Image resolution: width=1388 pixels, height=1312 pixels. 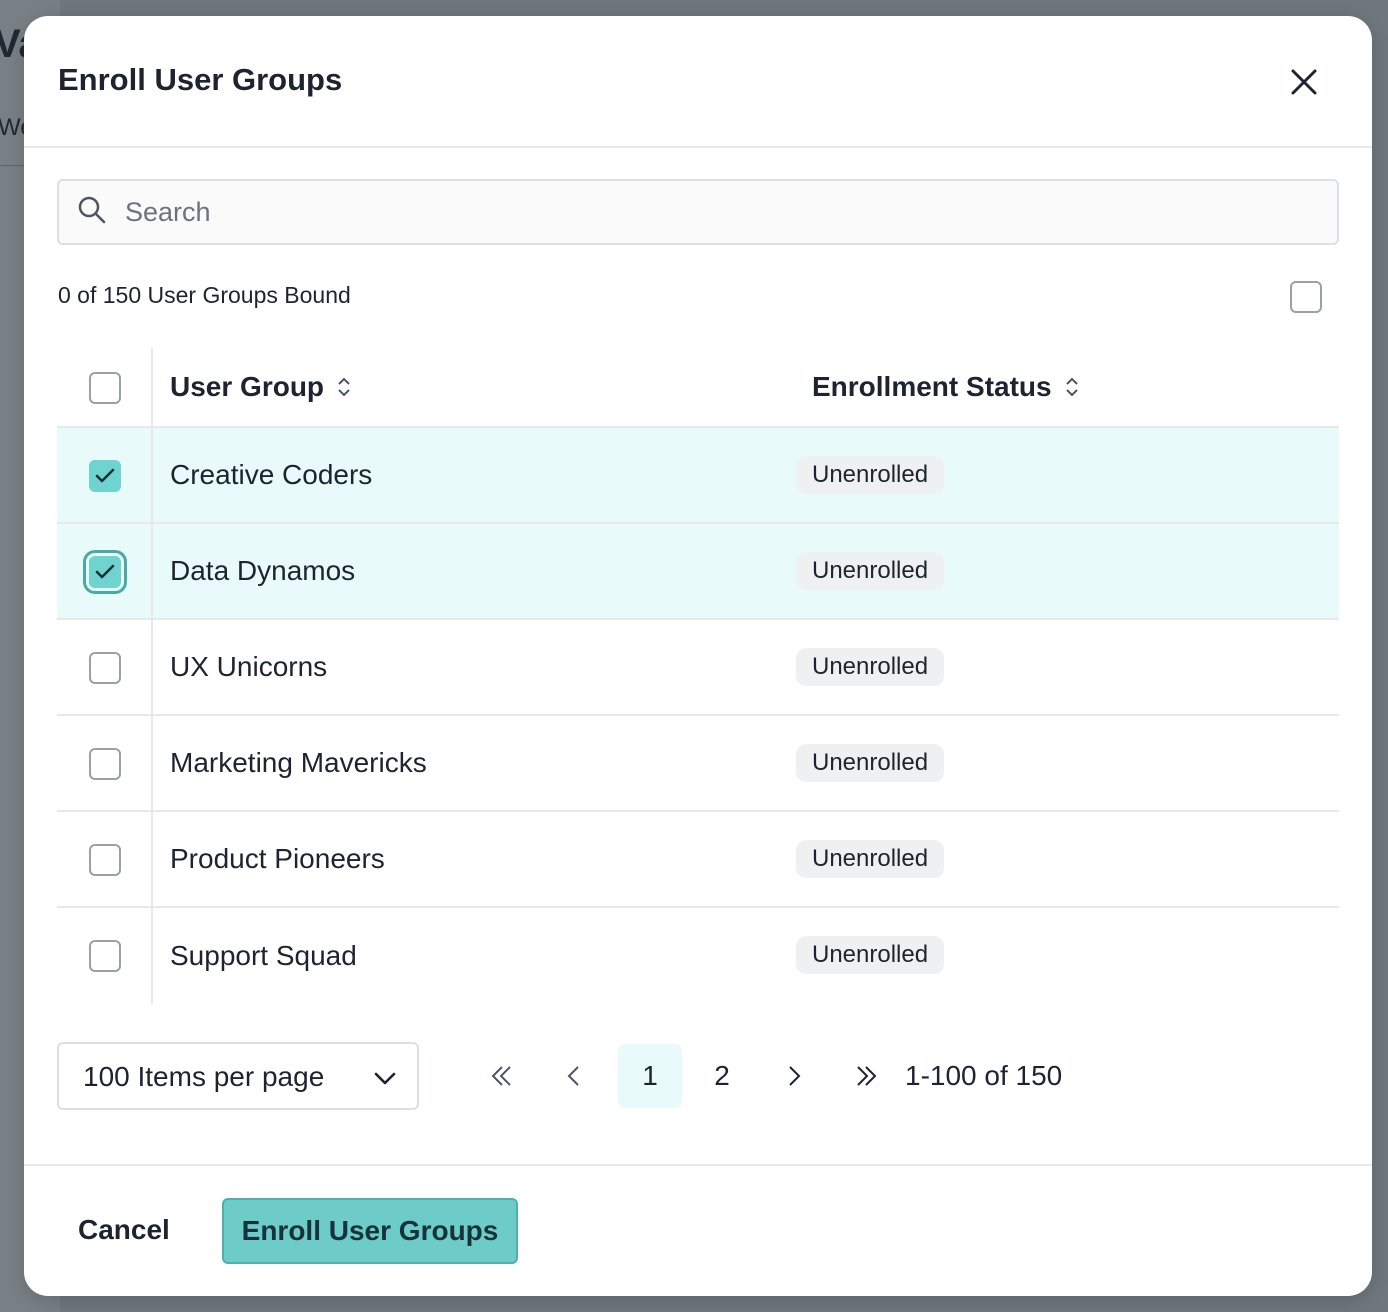 What do you see at coordinates (247, 386) in the screenshot?
I see `column-header-label: User Group` at bounding box center [247, 386].